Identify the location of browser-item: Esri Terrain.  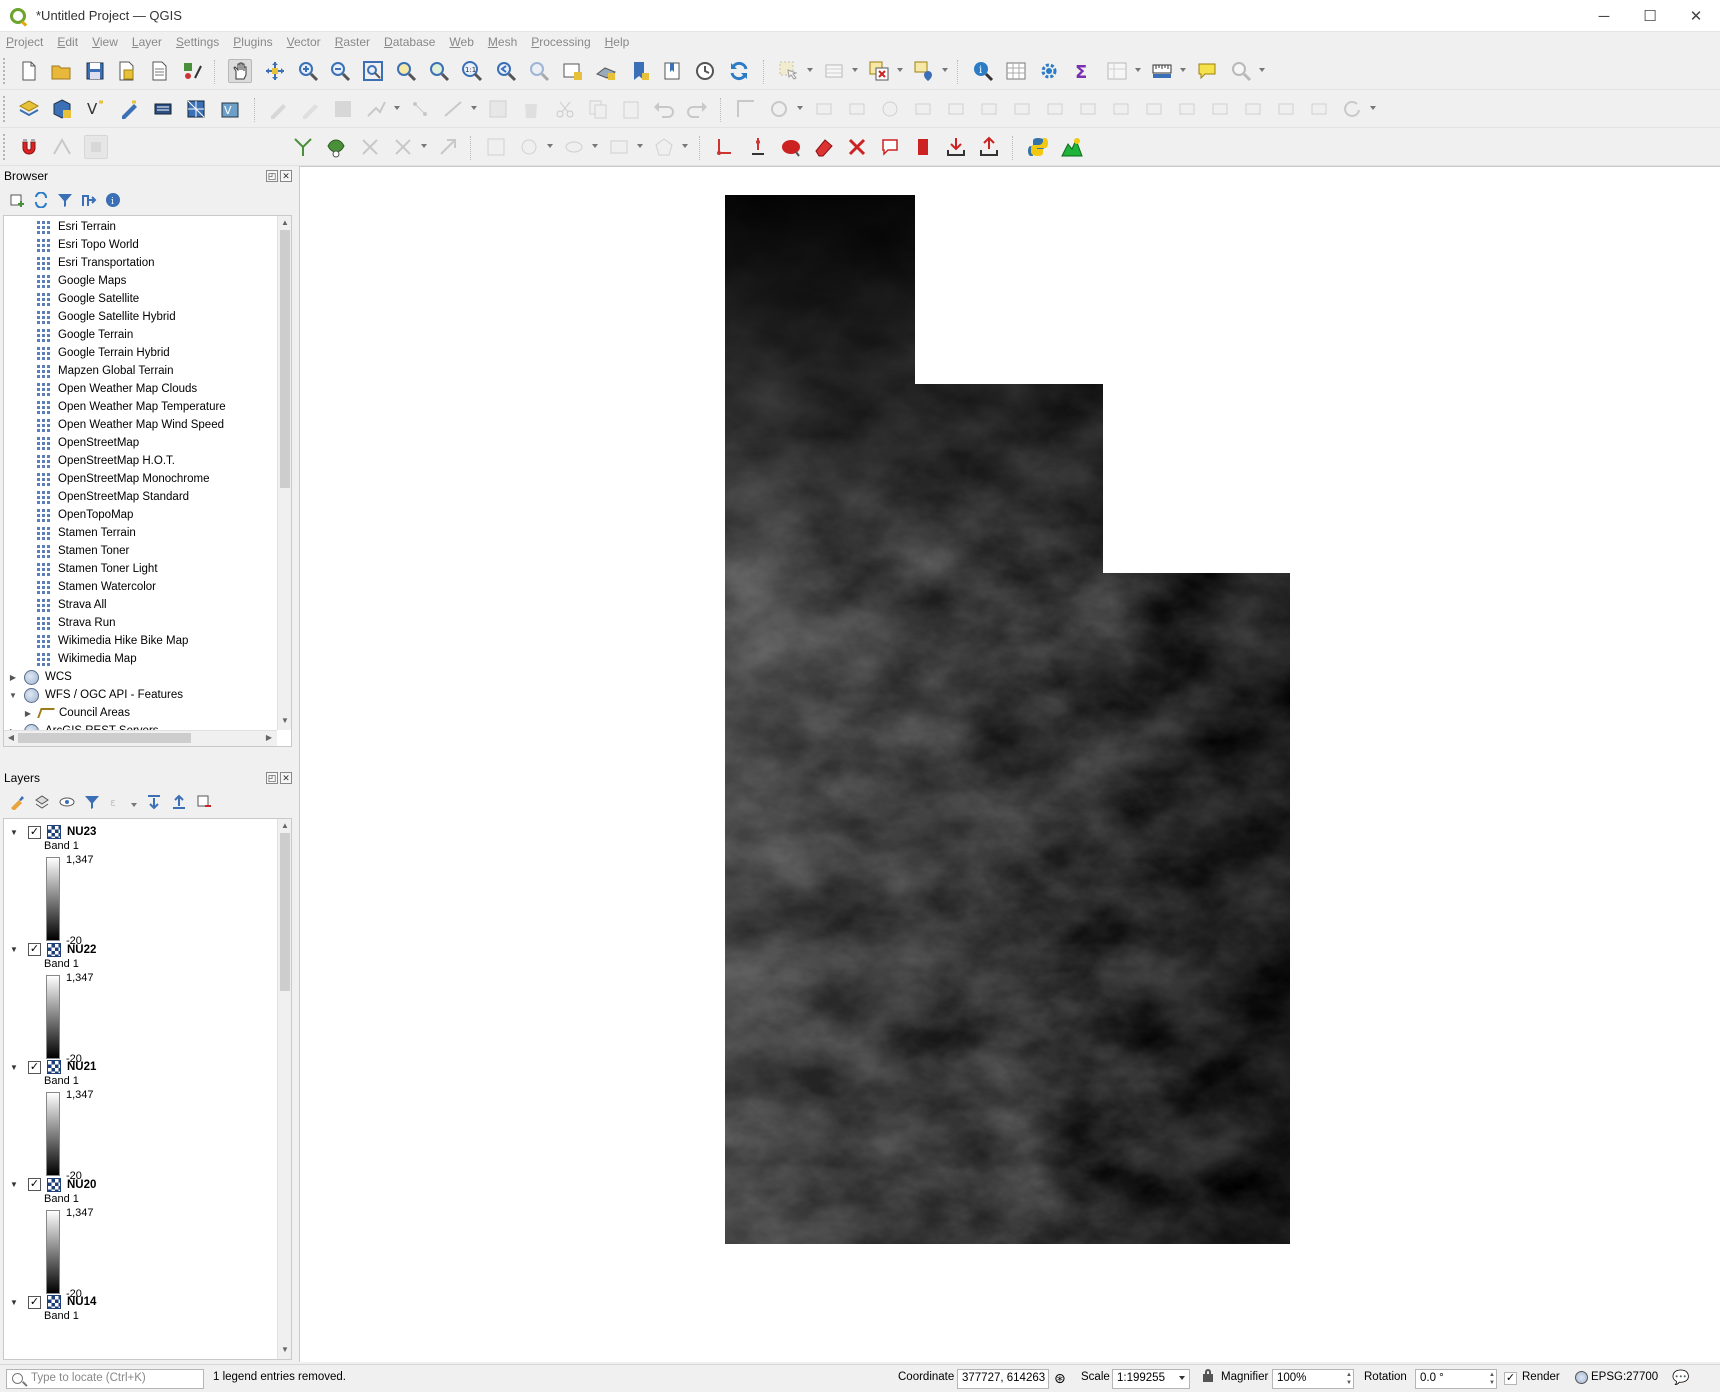
(164, 227).